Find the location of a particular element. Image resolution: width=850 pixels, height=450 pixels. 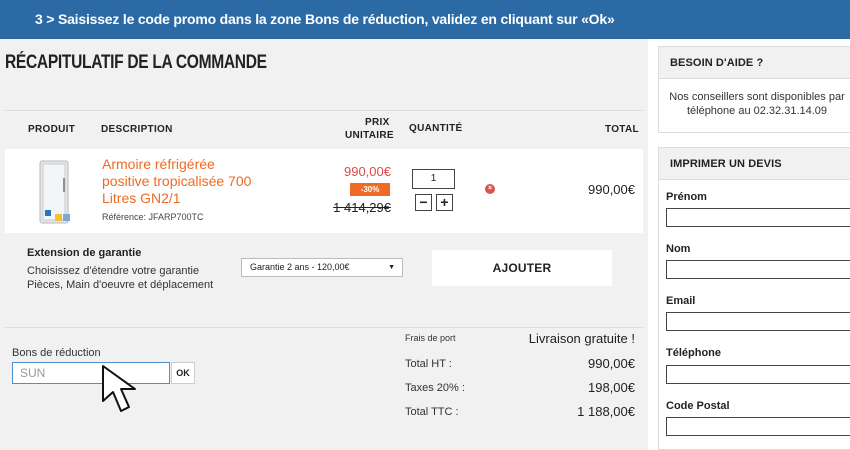

email-label: Email is located at coordinates (681, 301).